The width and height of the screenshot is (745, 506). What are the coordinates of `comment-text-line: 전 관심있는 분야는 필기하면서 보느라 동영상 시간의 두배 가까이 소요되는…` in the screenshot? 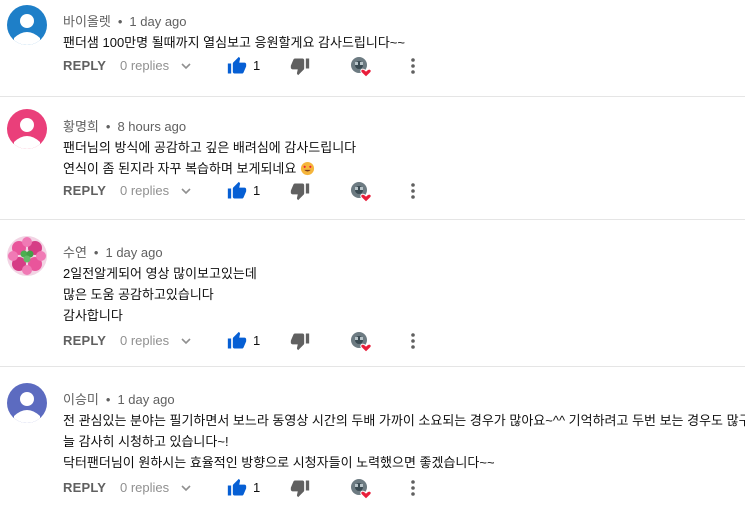 It's located at (404, 420).